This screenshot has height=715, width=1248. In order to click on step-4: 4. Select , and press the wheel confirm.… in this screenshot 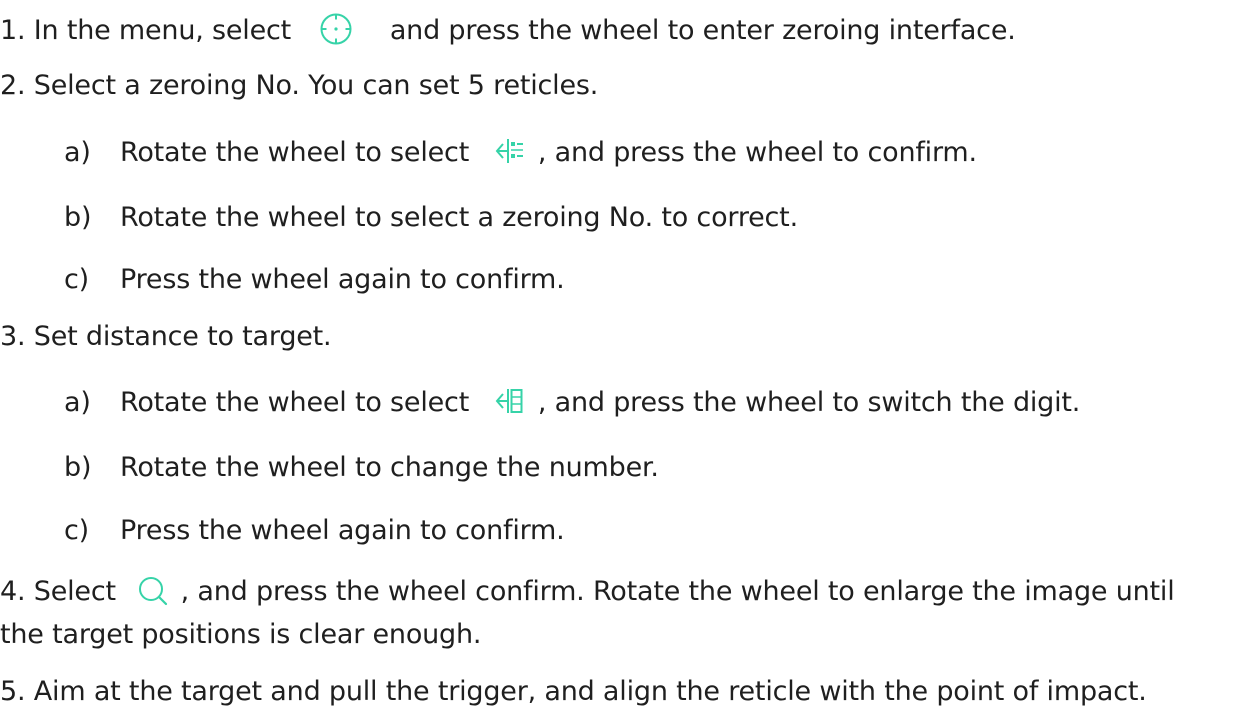, I will do `click(587, 592)`.